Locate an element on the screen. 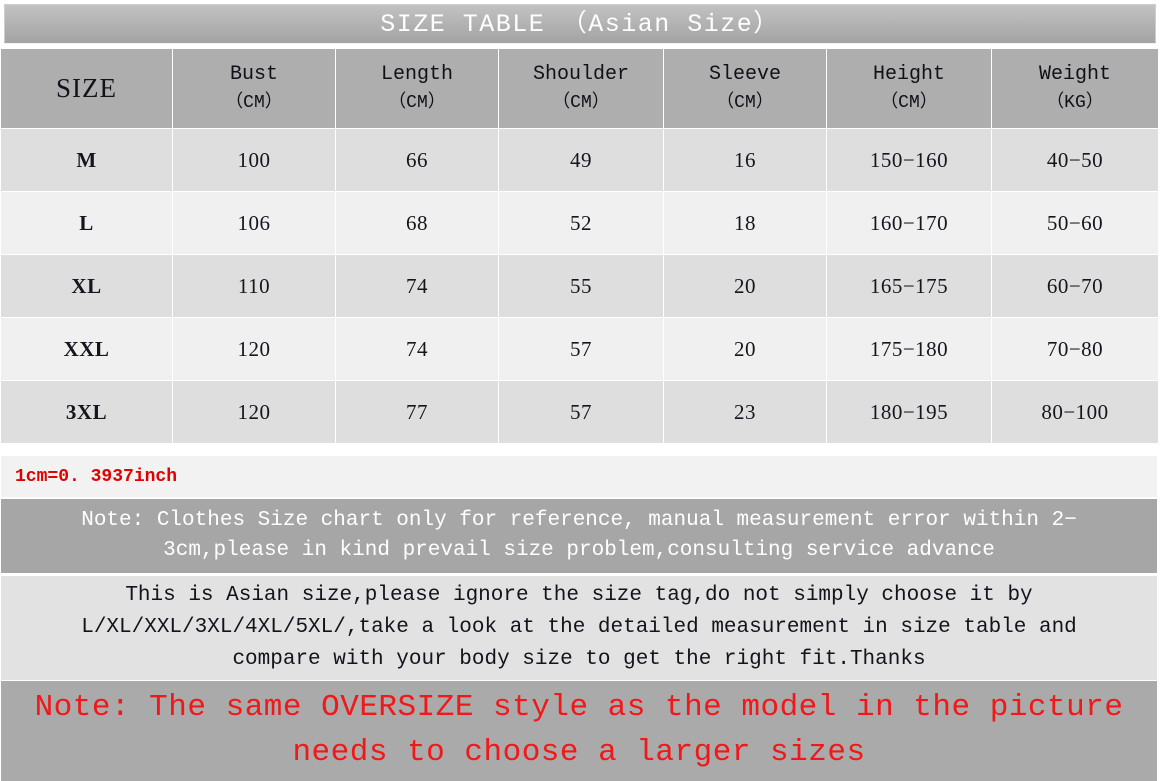  cell-size: XL is located at coordinates (86, 286).